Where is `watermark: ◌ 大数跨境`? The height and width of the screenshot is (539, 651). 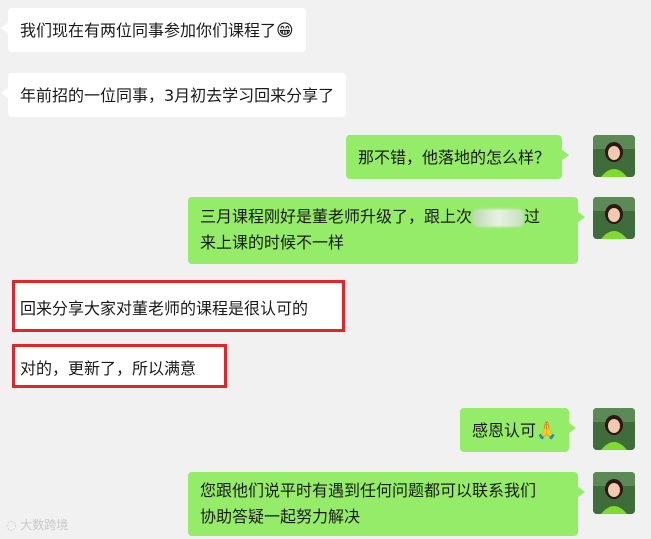
watermark: ◌ 大数跨境 is located at coordinates (37, 525).